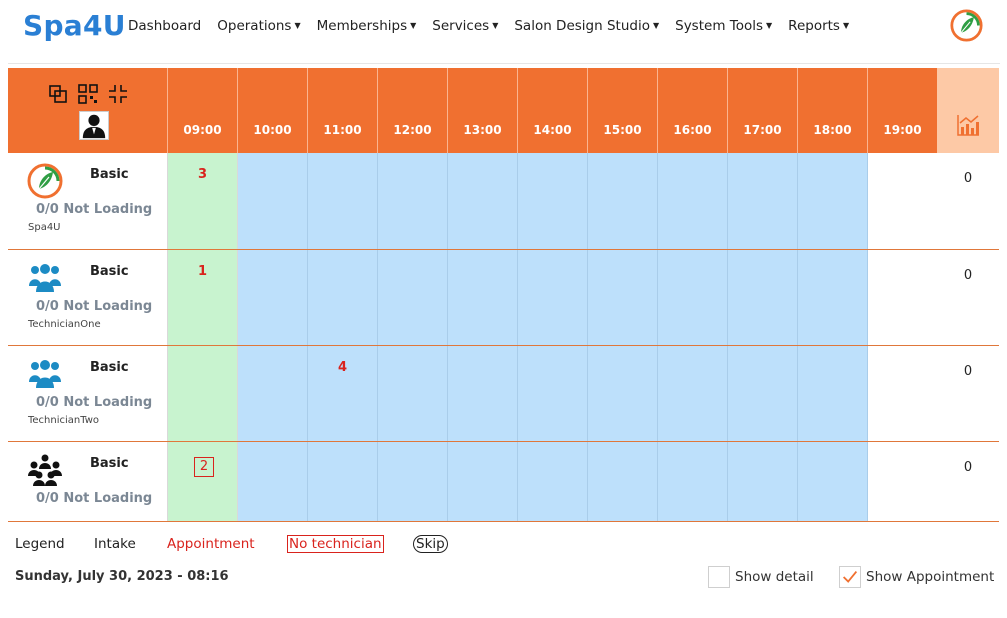 The height and width of the screenshot is (618, 1007). What do you see at coordinates (74, 25) in the screenshot?
I see `brand-logo: Spa4U` at bounding box center [74, 25].